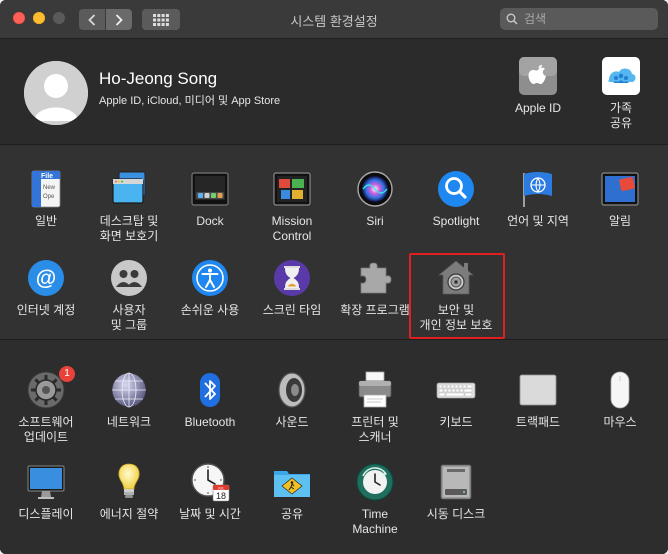 The height and width of the screenshot is (554, 668). I want to click on pref-time-machine: Time Machine, so click(375, 499).